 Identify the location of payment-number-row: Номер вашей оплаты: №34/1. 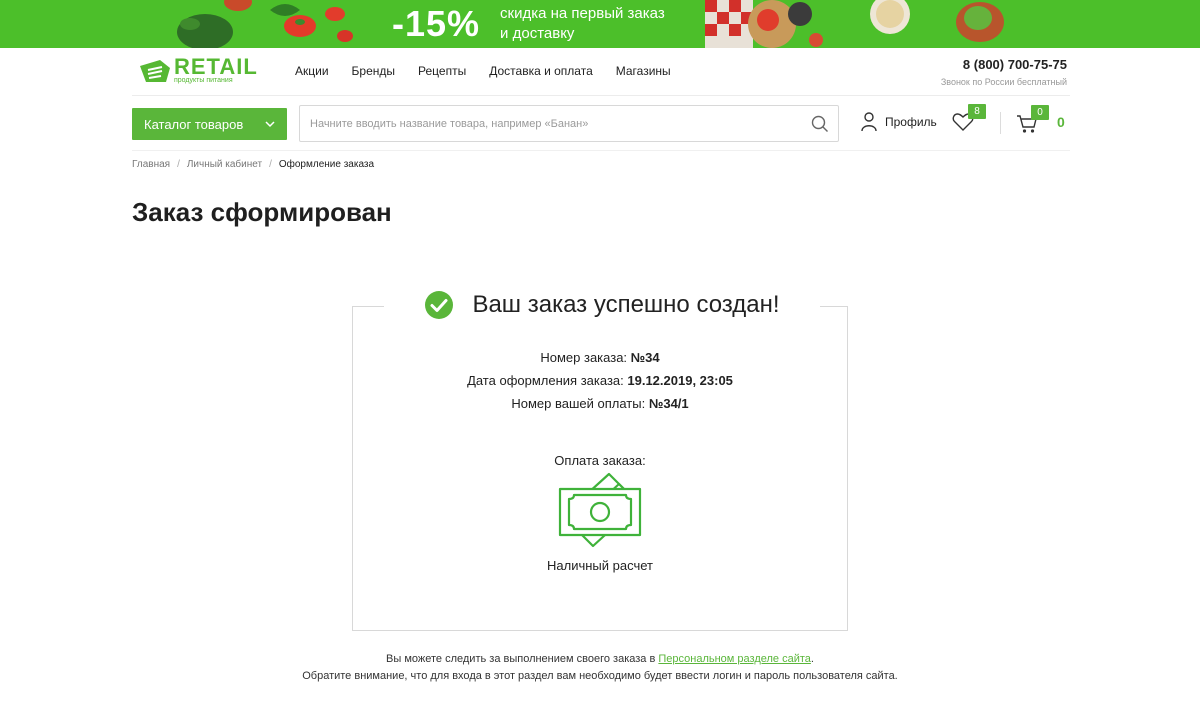
(600, 403).